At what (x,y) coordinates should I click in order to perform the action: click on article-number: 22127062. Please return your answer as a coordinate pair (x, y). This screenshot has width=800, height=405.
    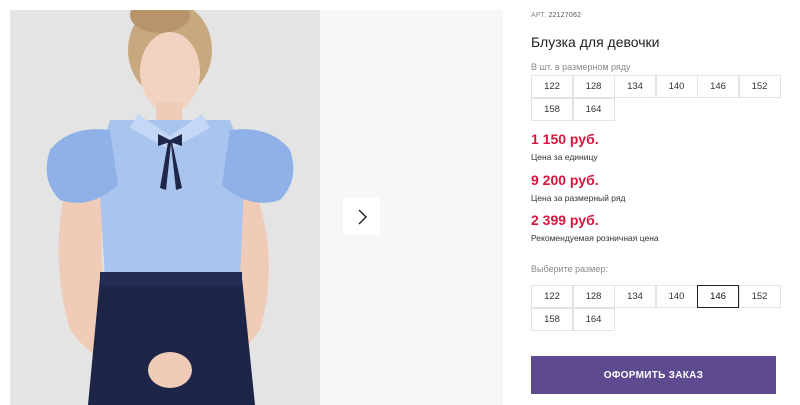
    Looking at the image, I should click on (565, 15).